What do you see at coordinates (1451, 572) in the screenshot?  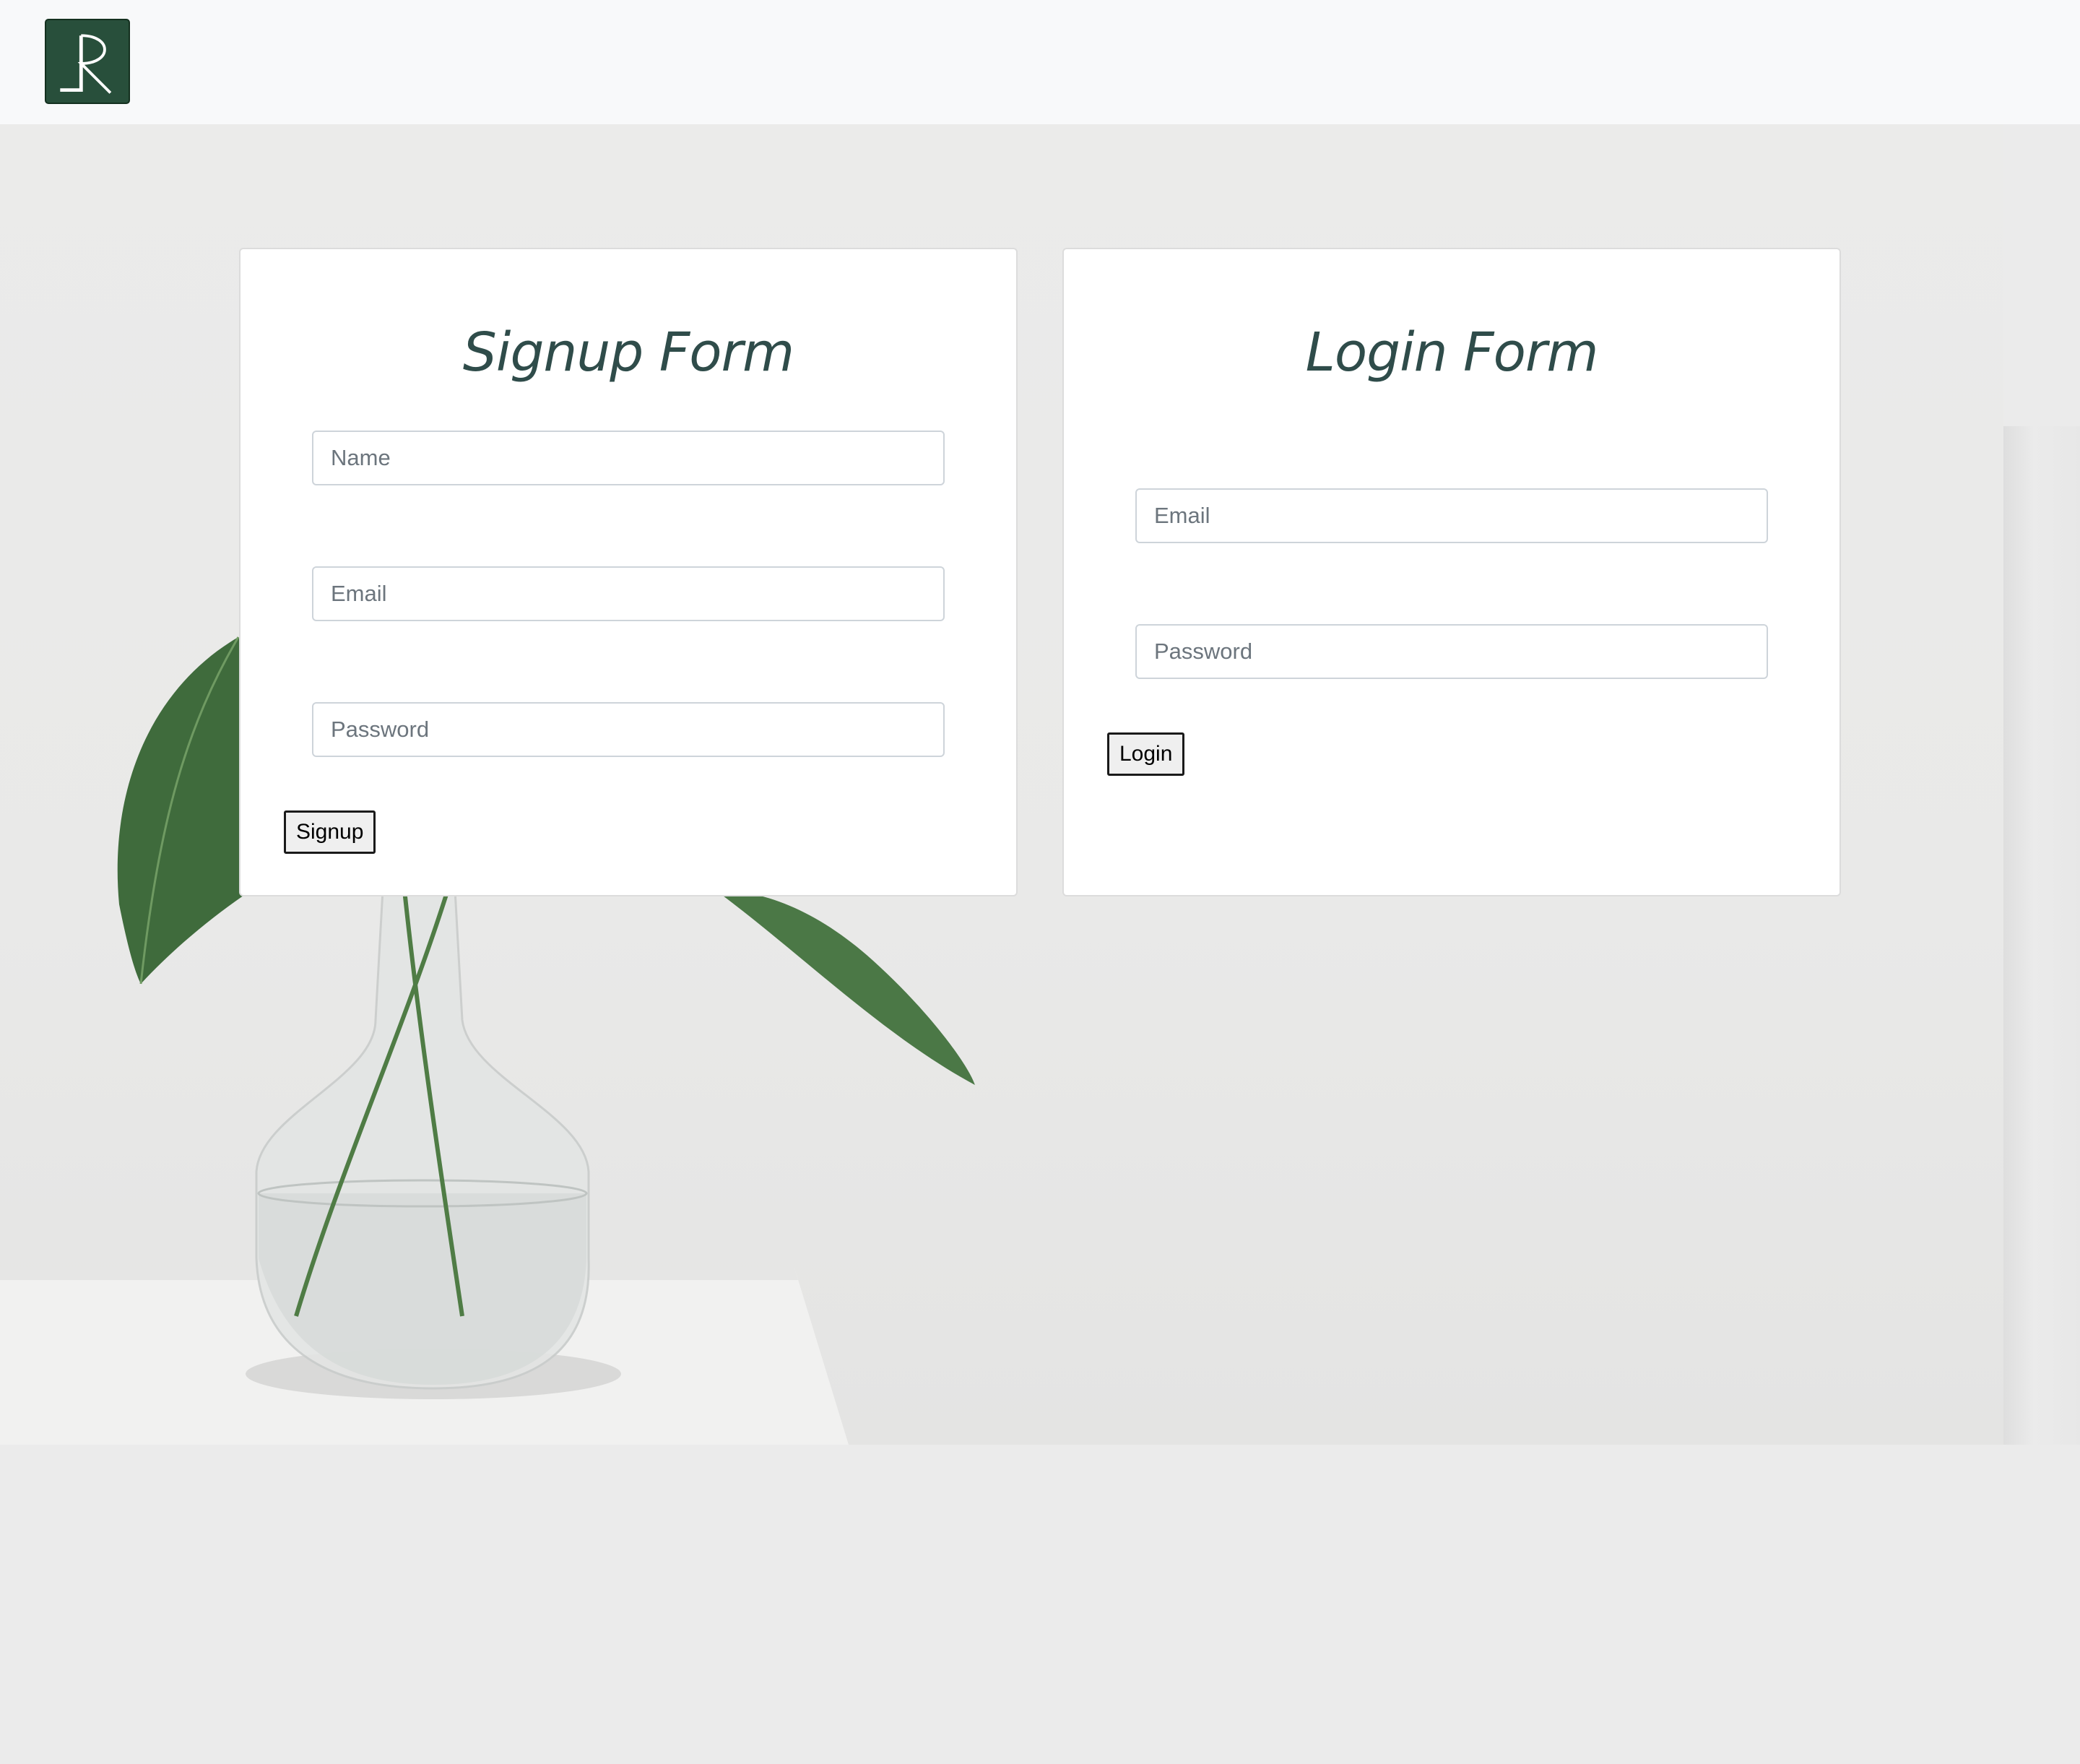 I see `login-card: Login Form Login` at bounding box center [1451, 572].